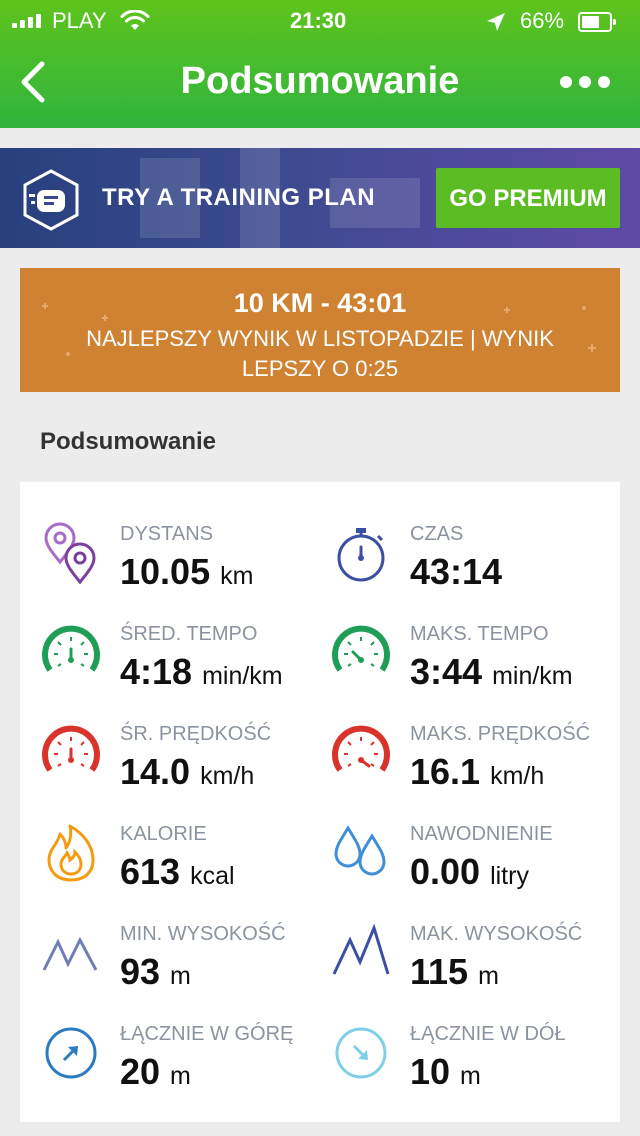 The image size is (640, 1136). What do you see at coordinates (500, 734) in the screenshot?
I see `stat-label: MAKS. PRĘDKOŚĆ` at bounding box center [500, 734].